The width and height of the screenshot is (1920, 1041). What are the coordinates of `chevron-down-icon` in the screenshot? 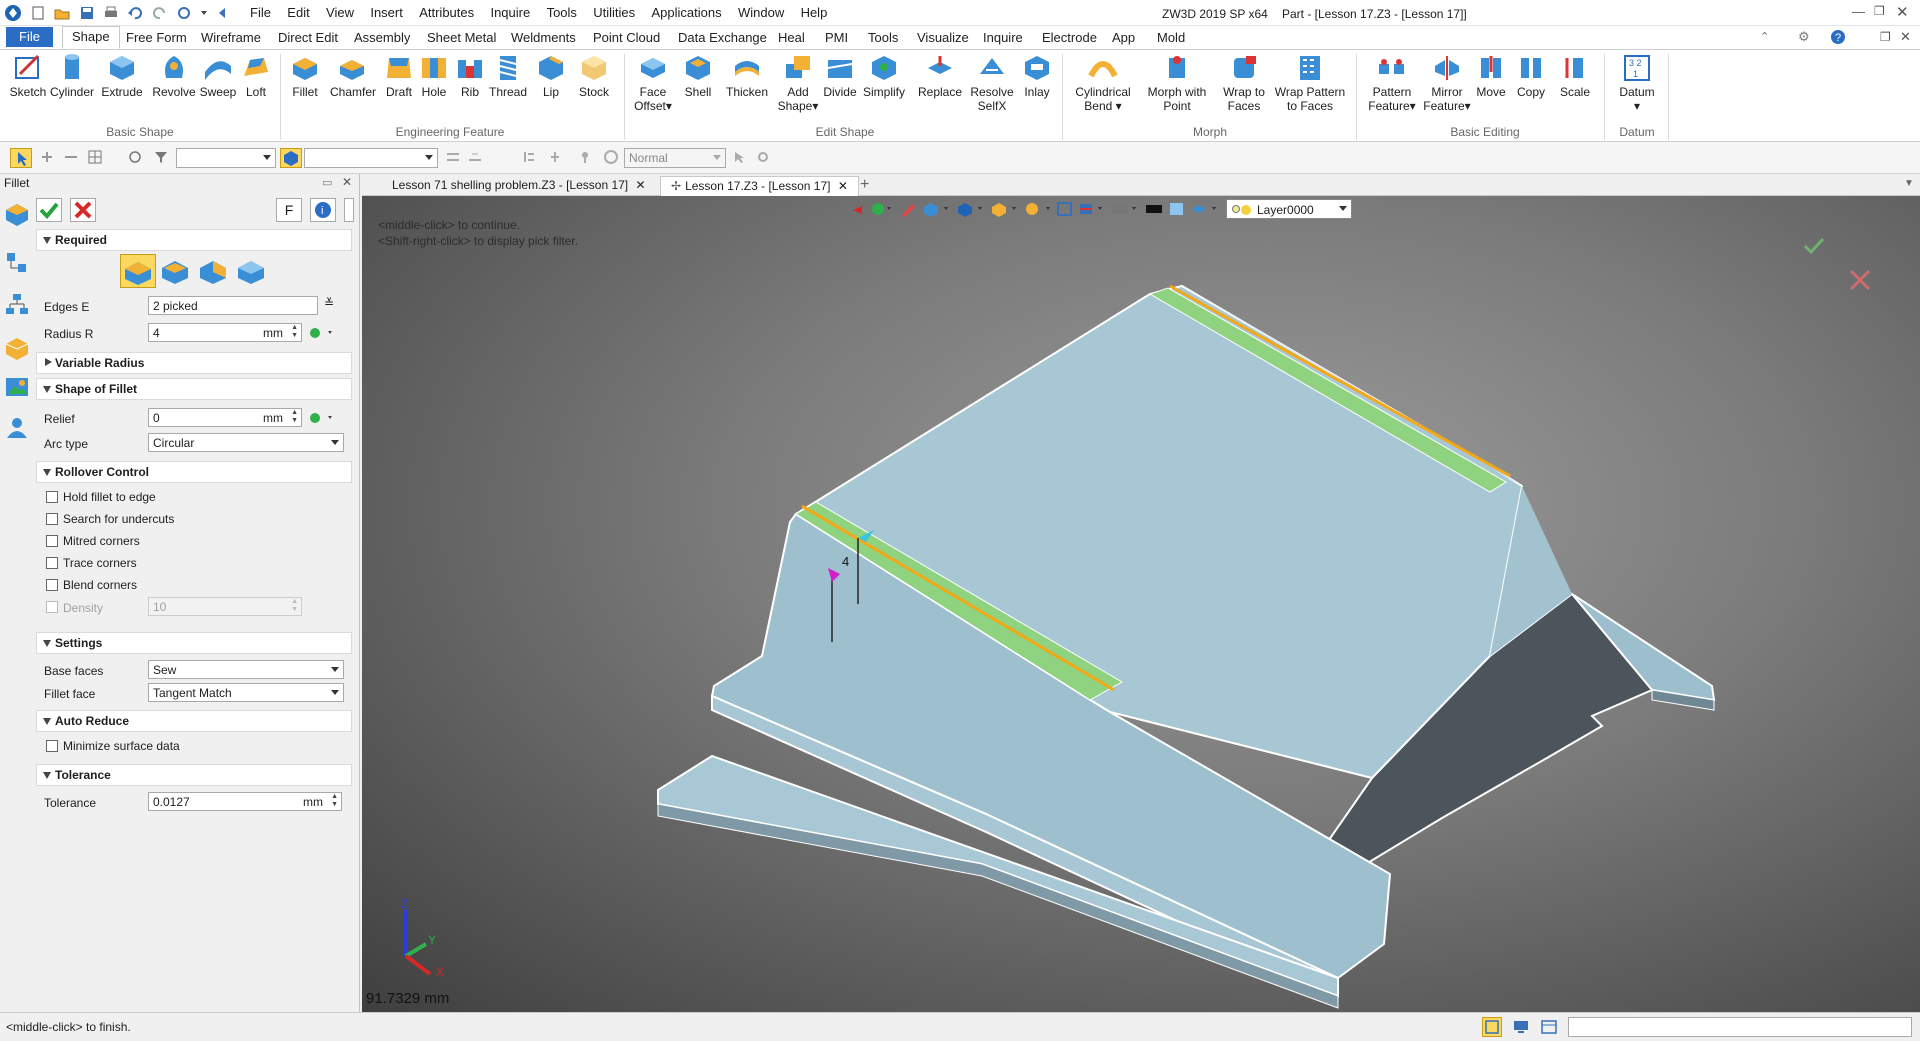 It's located at (204, 13).